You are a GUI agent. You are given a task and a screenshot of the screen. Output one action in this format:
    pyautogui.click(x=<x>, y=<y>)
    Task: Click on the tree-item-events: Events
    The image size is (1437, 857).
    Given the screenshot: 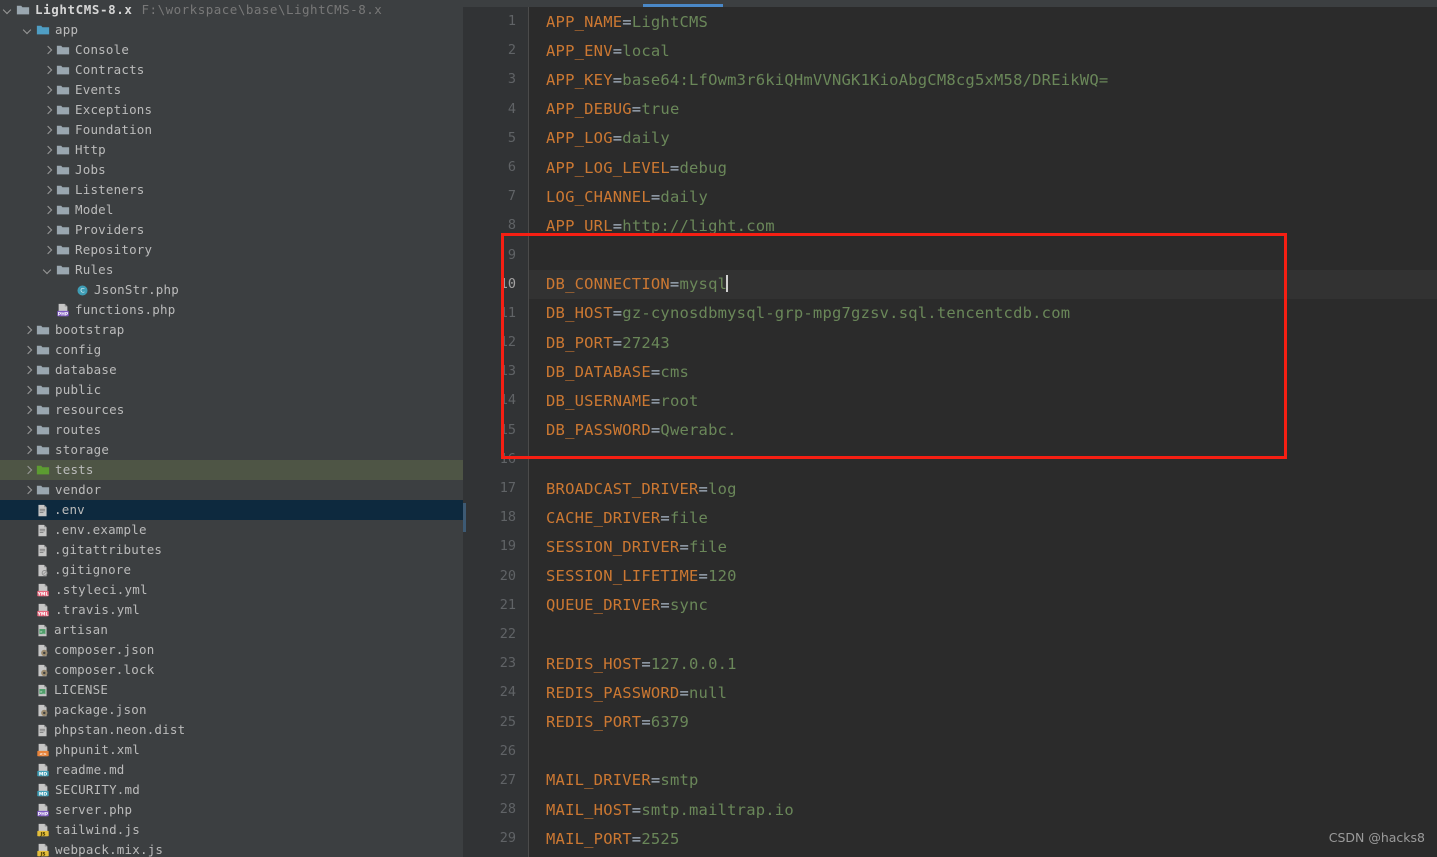 What is the action you would take?
    pyautogui.click(x=231, y=90)
    